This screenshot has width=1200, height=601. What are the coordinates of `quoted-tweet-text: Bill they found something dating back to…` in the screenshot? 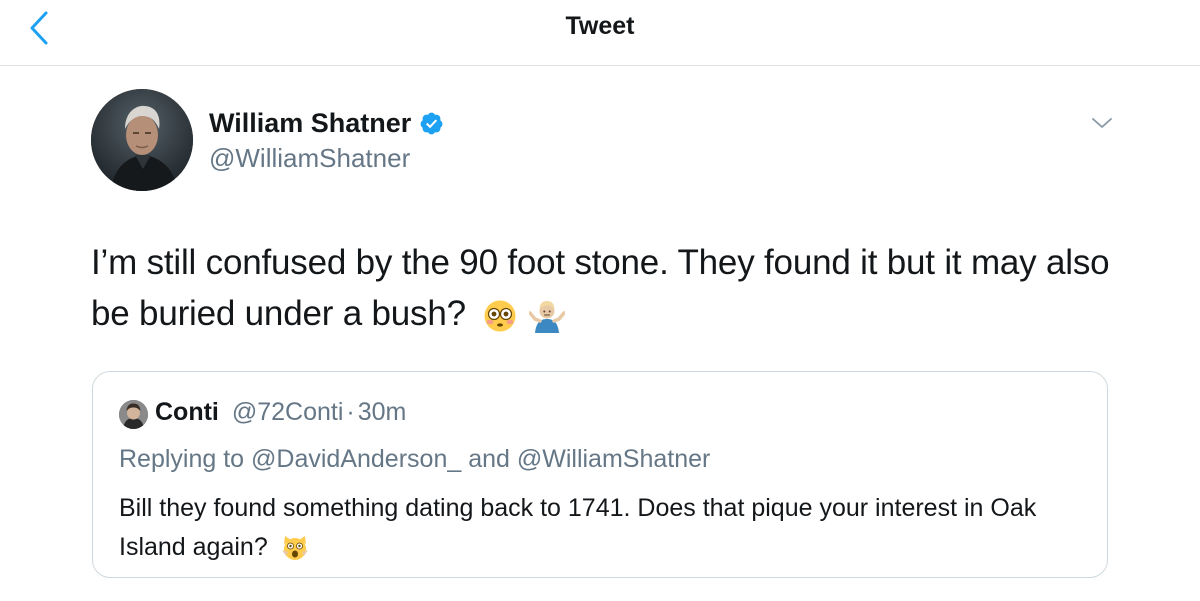 It's located at (578, 527).